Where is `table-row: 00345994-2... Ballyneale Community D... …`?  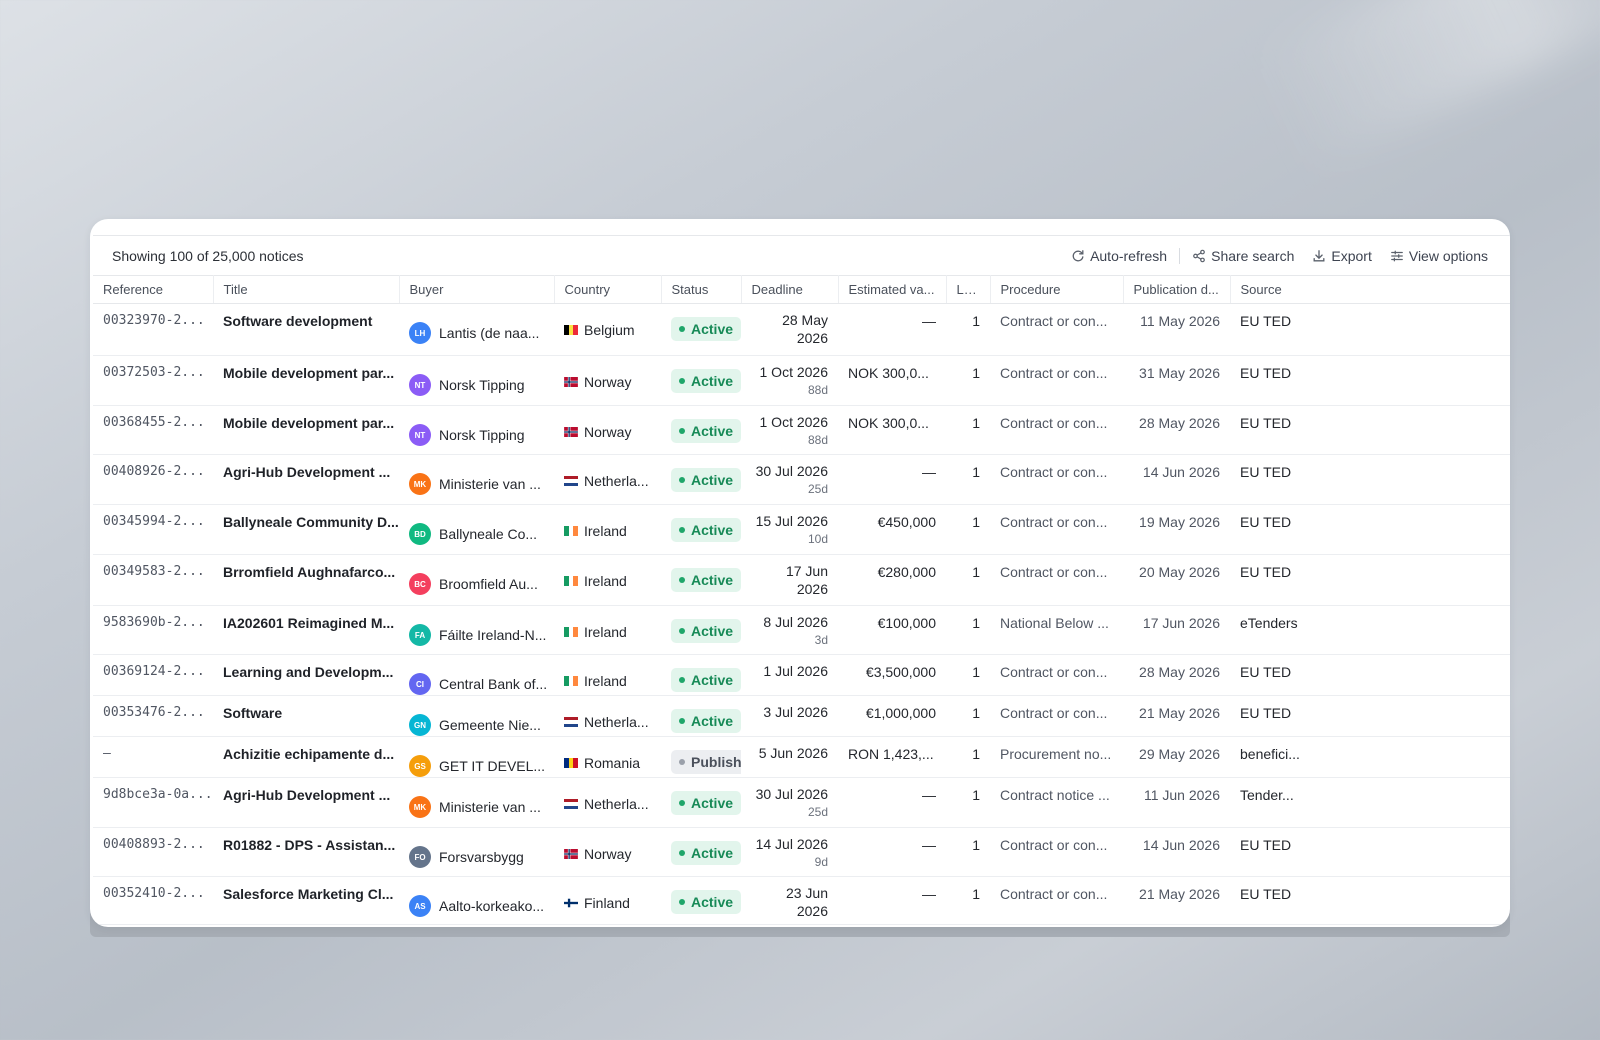
table-row: 00345994-2... Ballyneale Community D... … is located at coordinates (801, 529).